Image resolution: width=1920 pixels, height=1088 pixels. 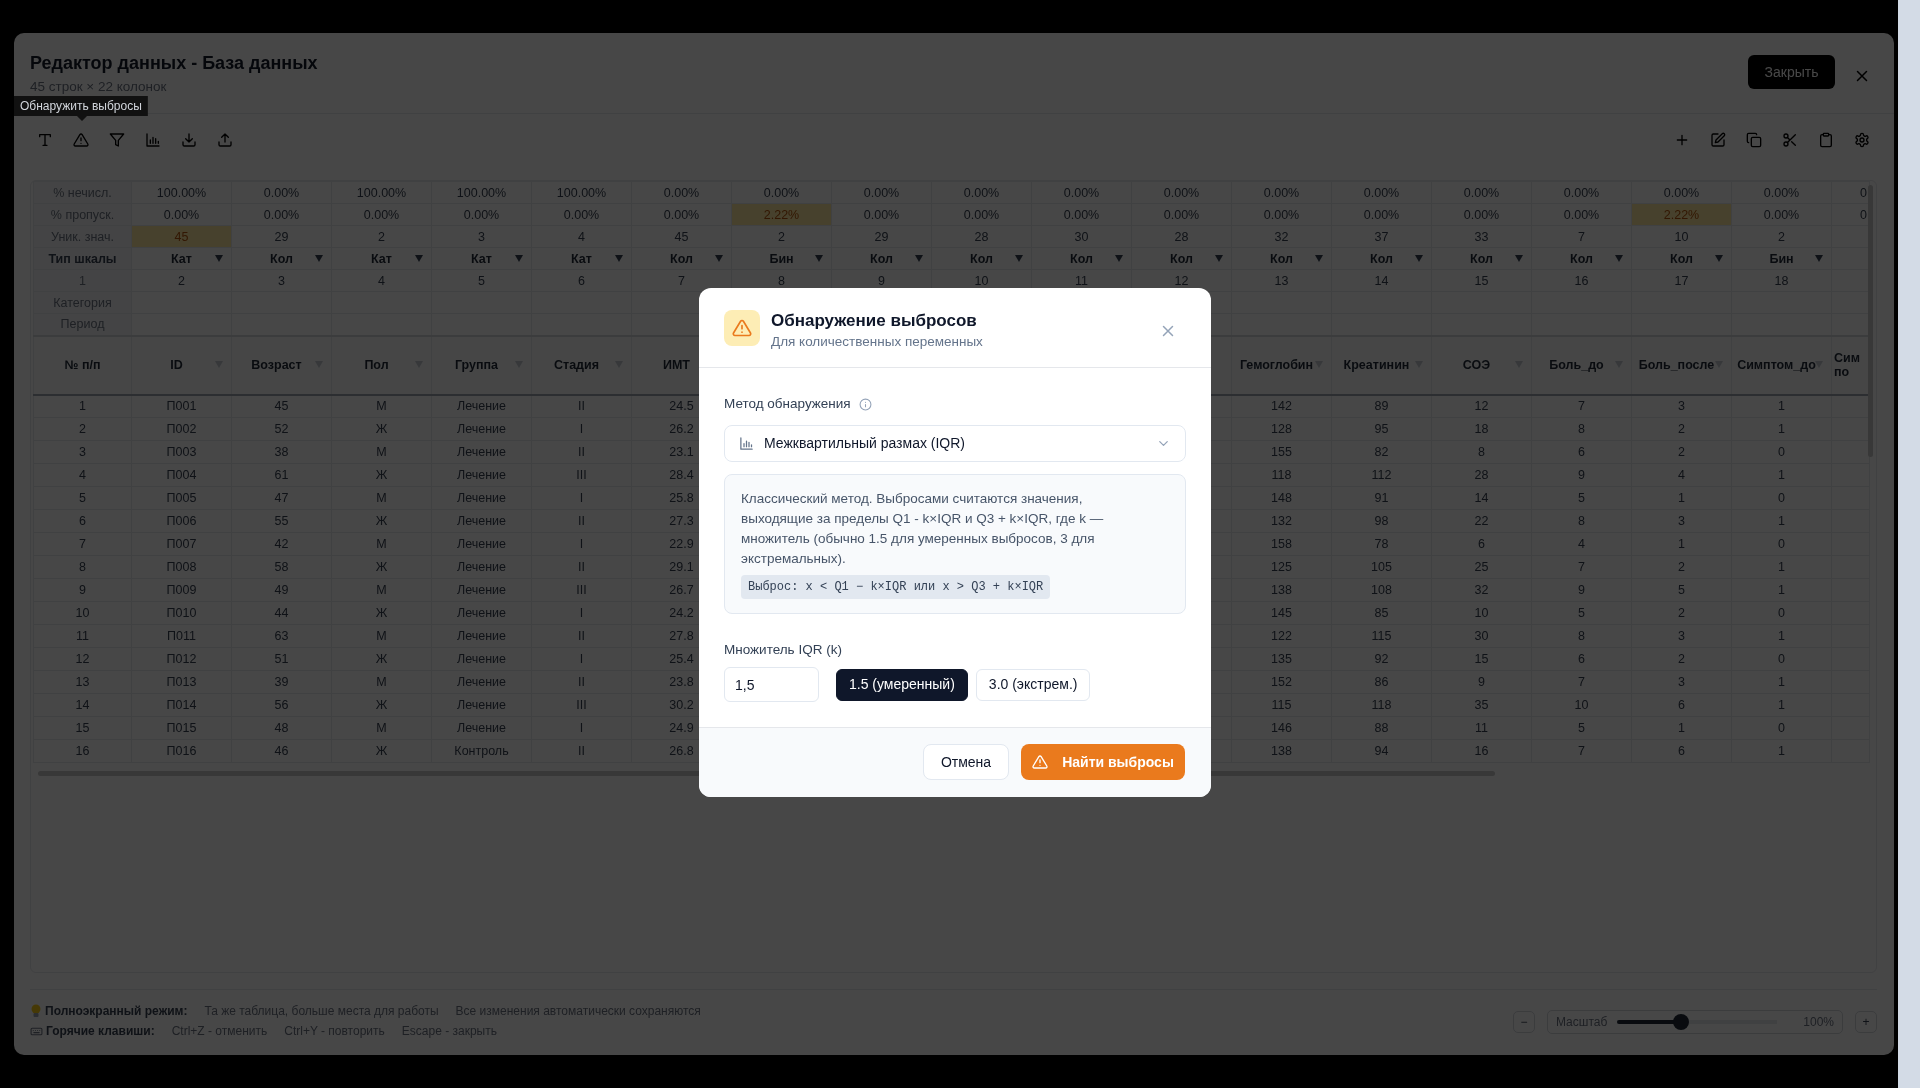 I want to click on column-header: Сим по, so click(x=1850, y=365).